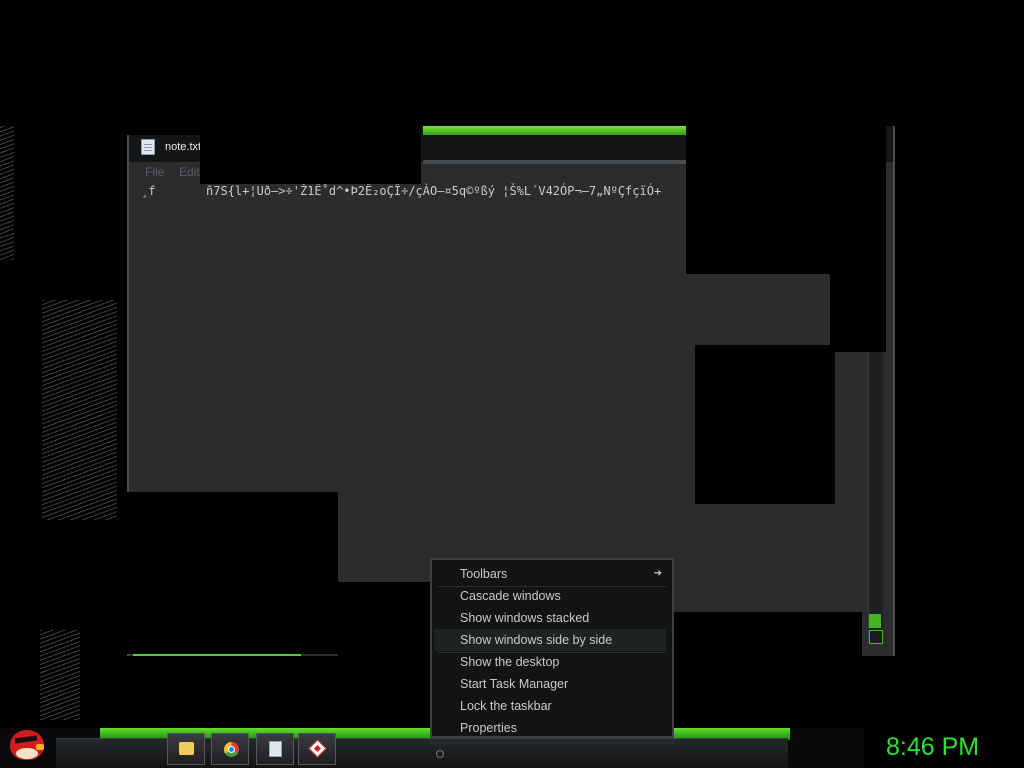 Image resolution: width=1024 pixels, height=768 pixels. I want to click on taskbar-notepad-button, so click(275, 749).